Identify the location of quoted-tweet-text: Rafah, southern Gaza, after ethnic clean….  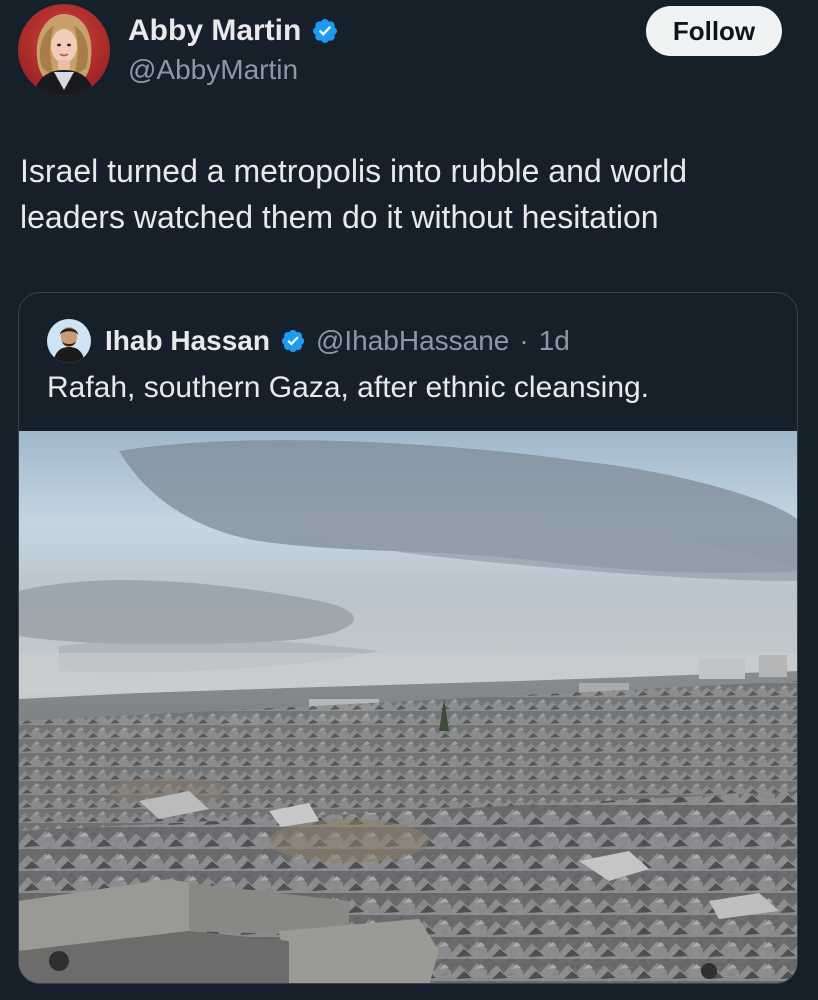
(348, 387).